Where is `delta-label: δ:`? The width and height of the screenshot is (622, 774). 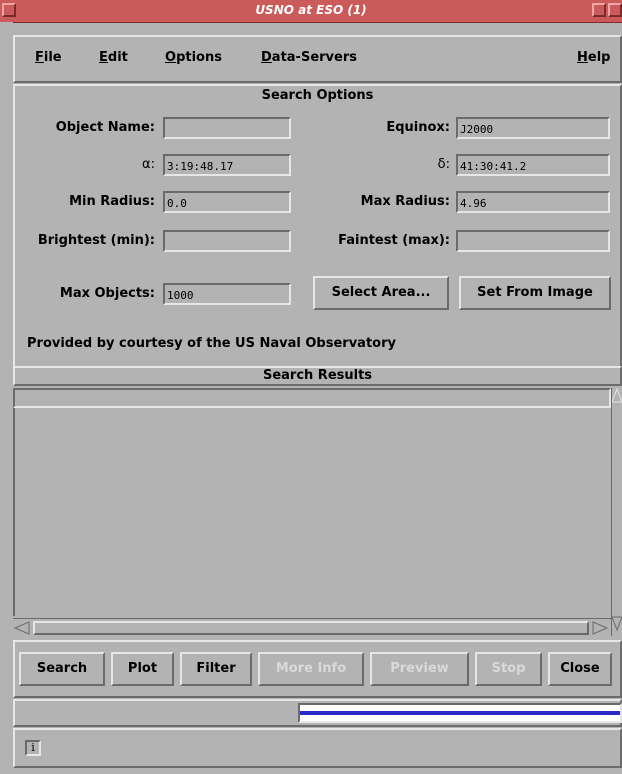 delta-label: δ: is located at coordinates (443, 164).